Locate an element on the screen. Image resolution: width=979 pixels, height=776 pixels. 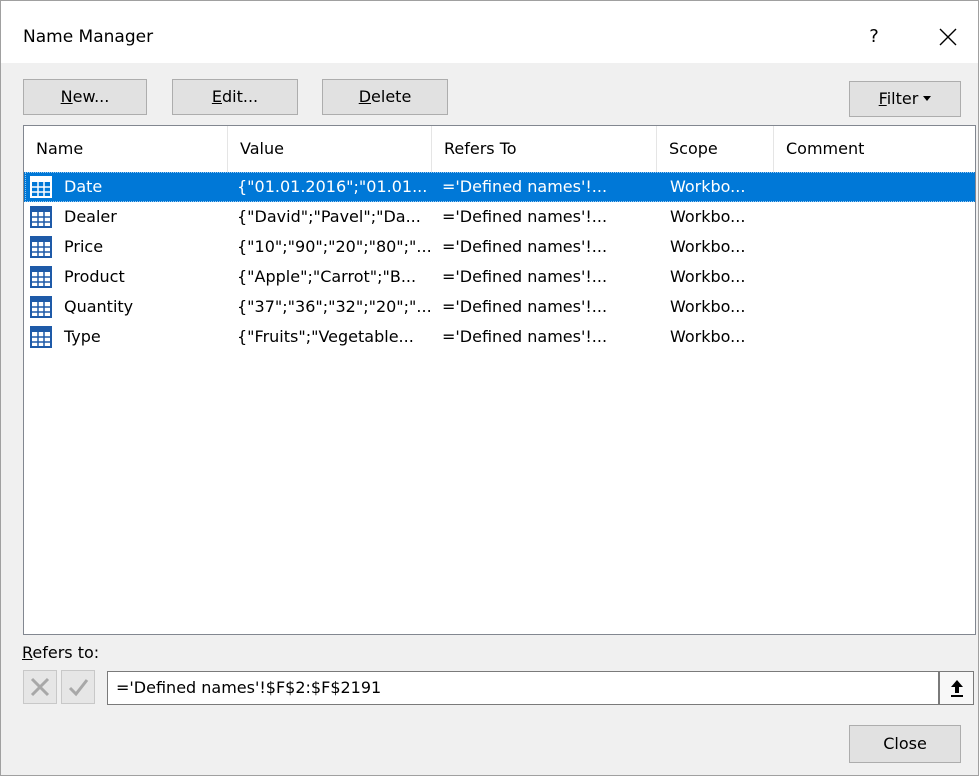
commit-edit-button is located at coordinates (78, 687).